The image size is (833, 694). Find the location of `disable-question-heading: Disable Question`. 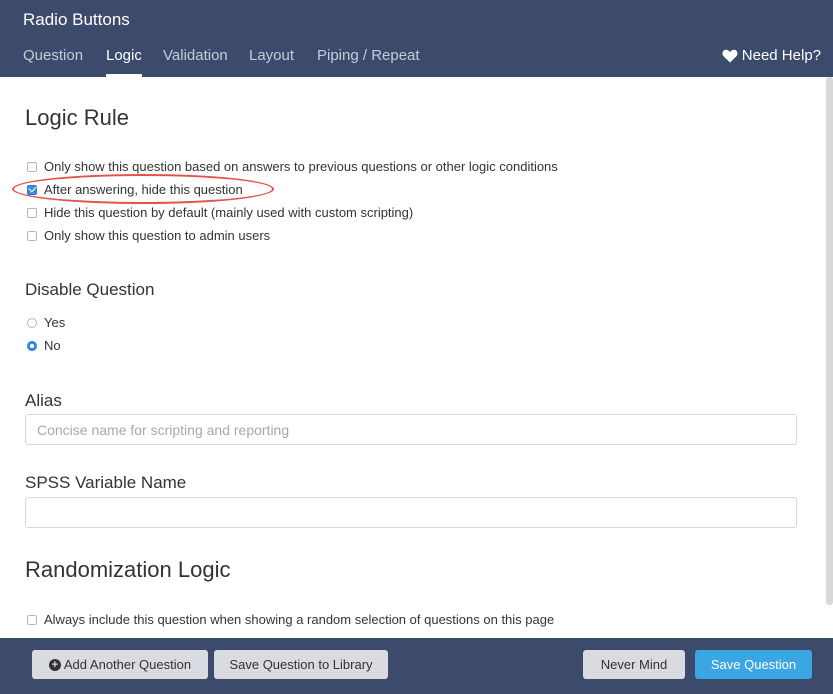

disable-question-heading: Disable Question is located at coordinates (90, 289).